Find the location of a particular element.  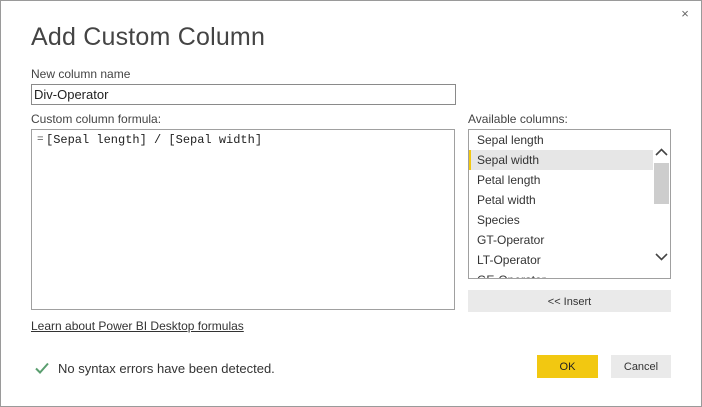

close-icon: × is located at coordinates (685, 14).